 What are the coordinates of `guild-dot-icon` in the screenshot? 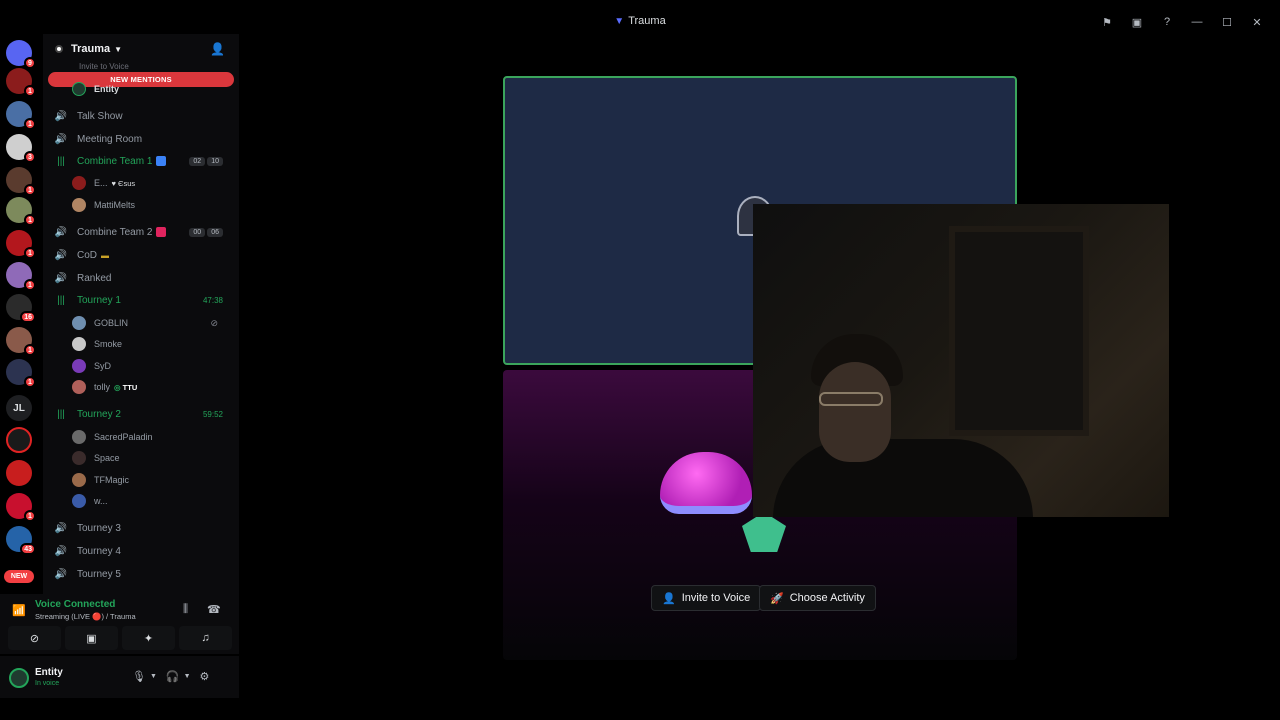 It's located at (59, 49).